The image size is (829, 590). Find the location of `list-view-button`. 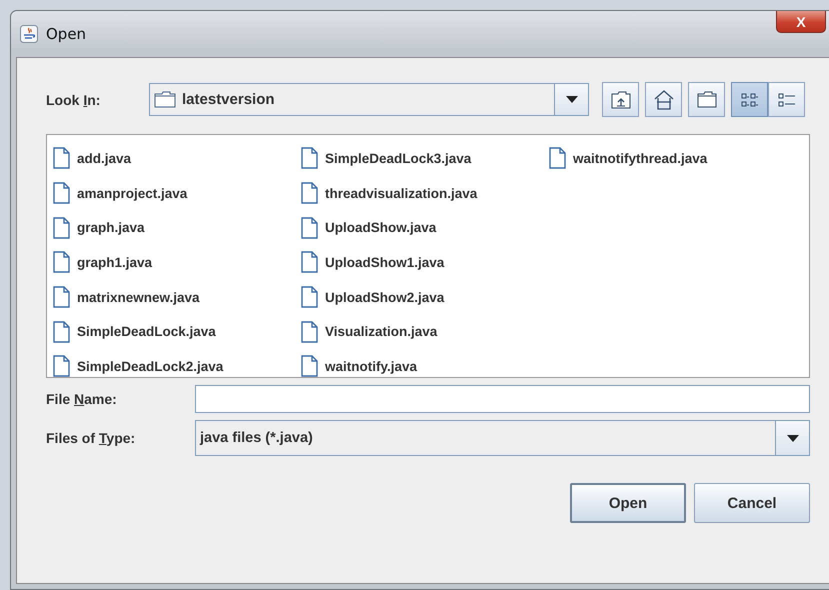

list-view-button is located at coordinates (749, 99).